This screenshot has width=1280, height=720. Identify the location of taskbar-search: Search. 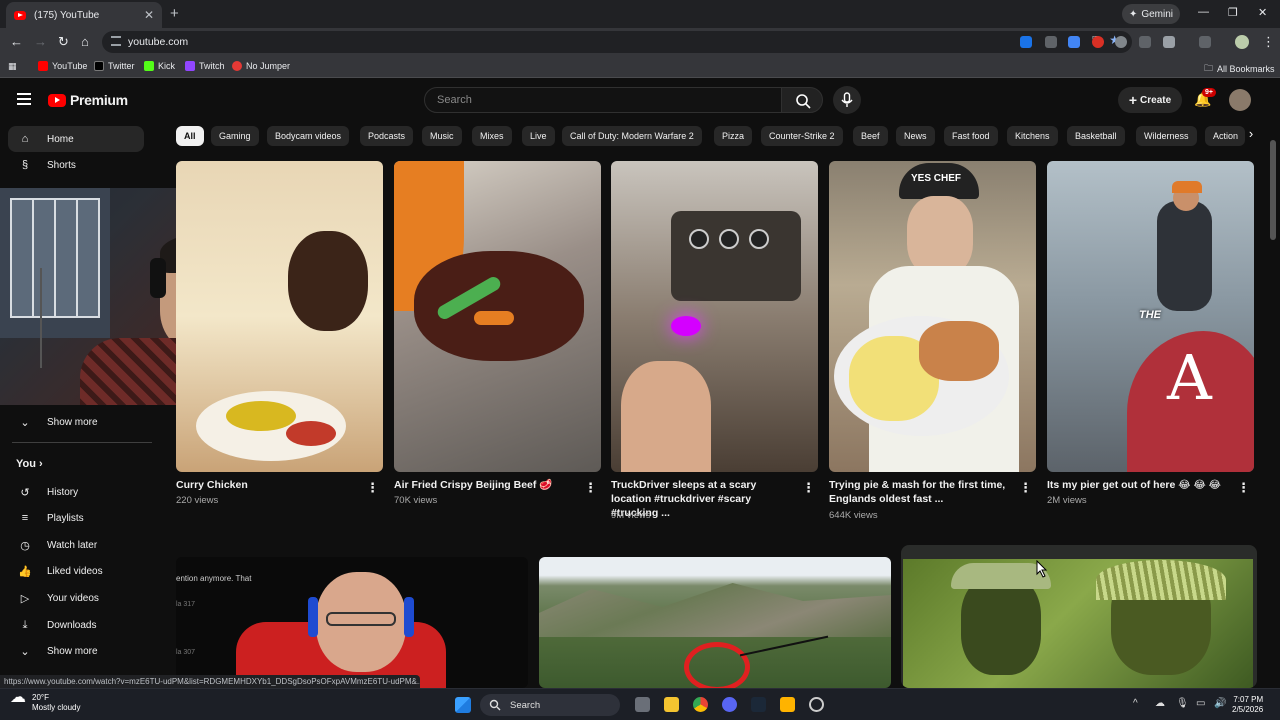
(550, 705).